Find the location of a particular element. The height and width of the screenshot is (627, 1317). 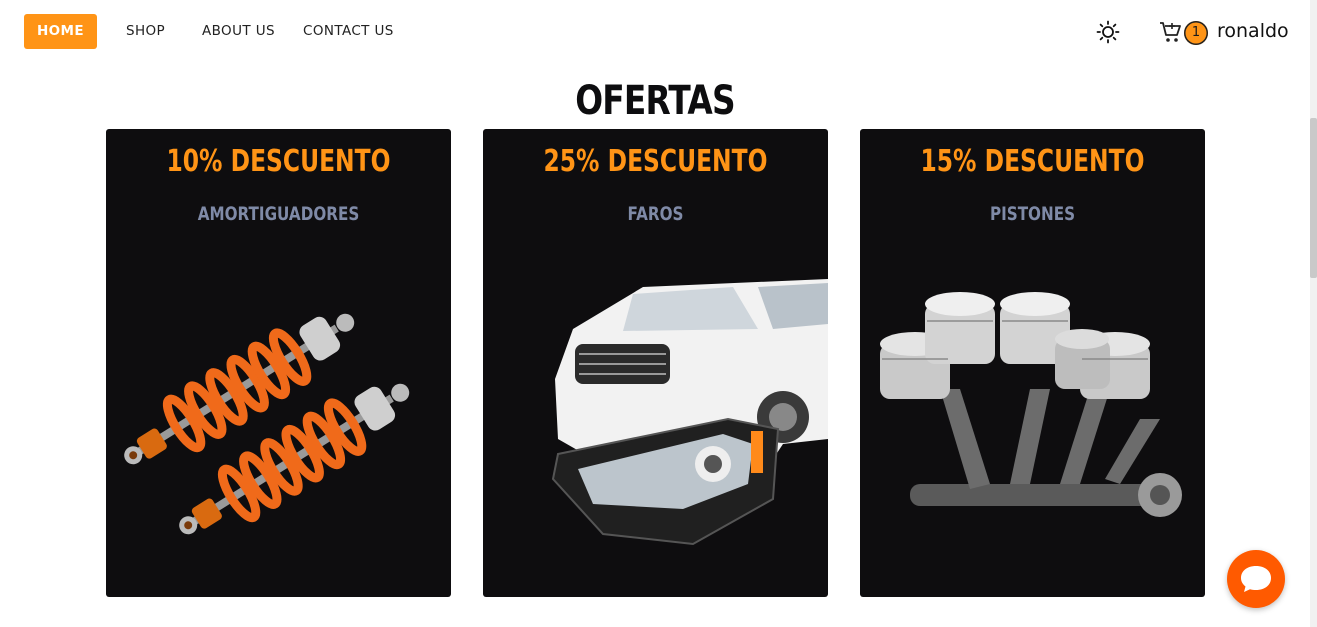

nav-home: HOME is located at coordinates (60, 31).